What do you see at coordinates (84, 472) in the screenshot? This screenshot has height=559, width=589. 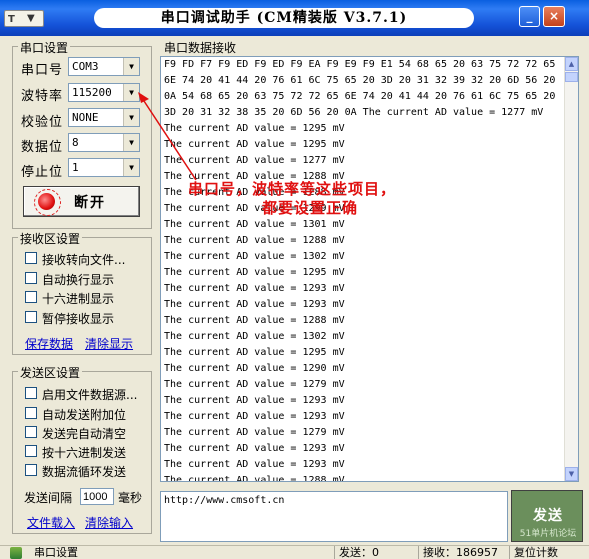 I see `loop-send-label: 数据流循环发送` at bounding box center [84, 472].